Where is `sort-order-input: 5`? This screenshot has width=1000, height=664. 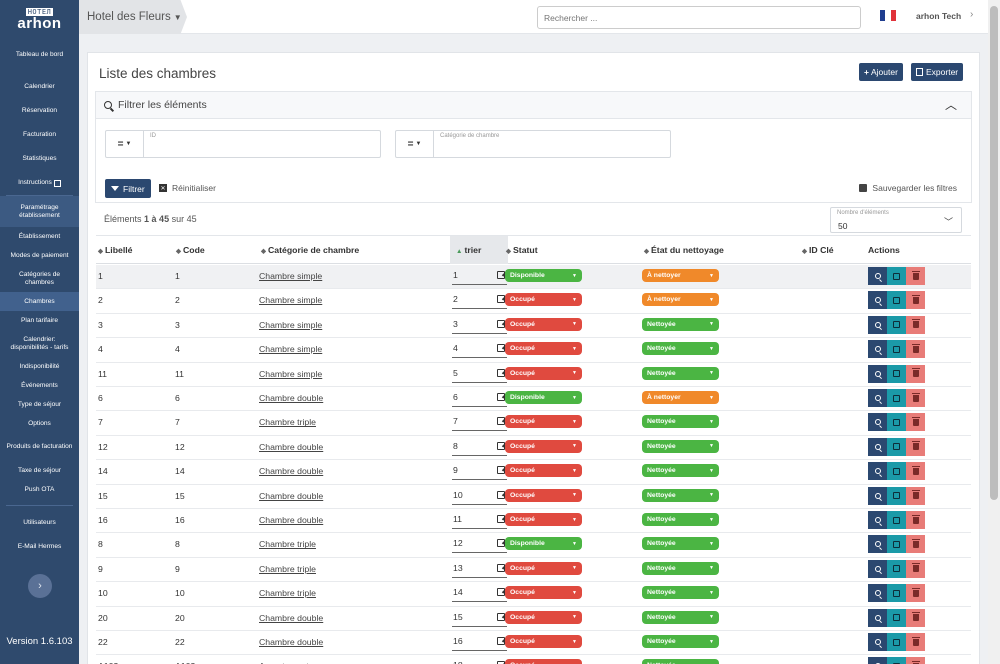
sort-order-input: 5 is located at coordinates (479, 374).